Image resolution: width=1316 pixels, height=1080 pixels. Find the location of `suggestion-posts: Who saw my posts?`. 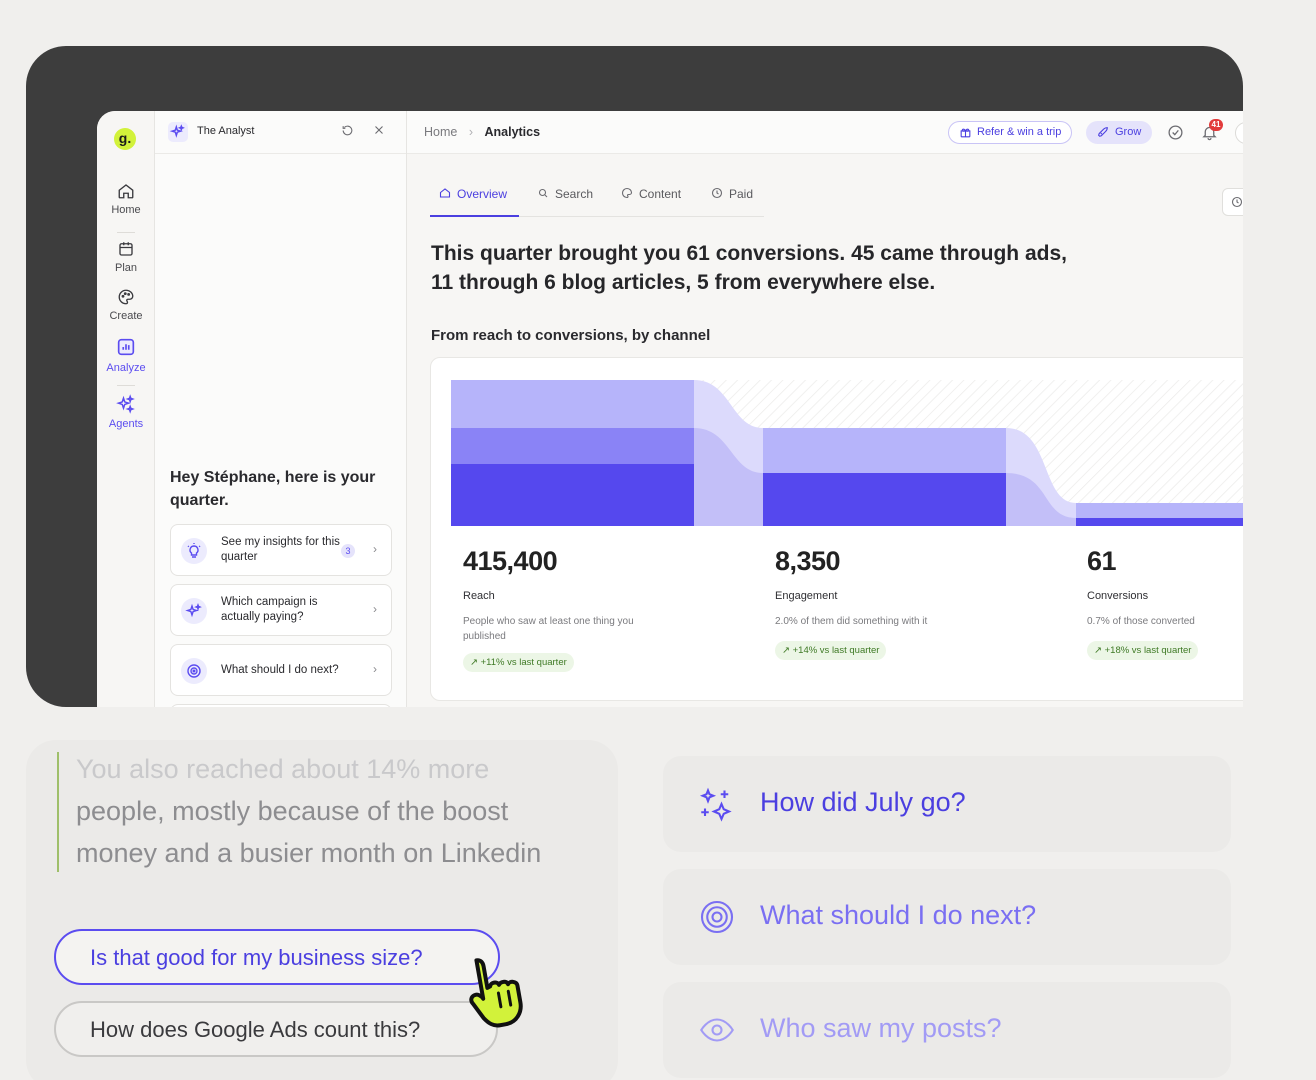

suggestion-posts: Who saw my posts? is located at coordinates (947, 1030).